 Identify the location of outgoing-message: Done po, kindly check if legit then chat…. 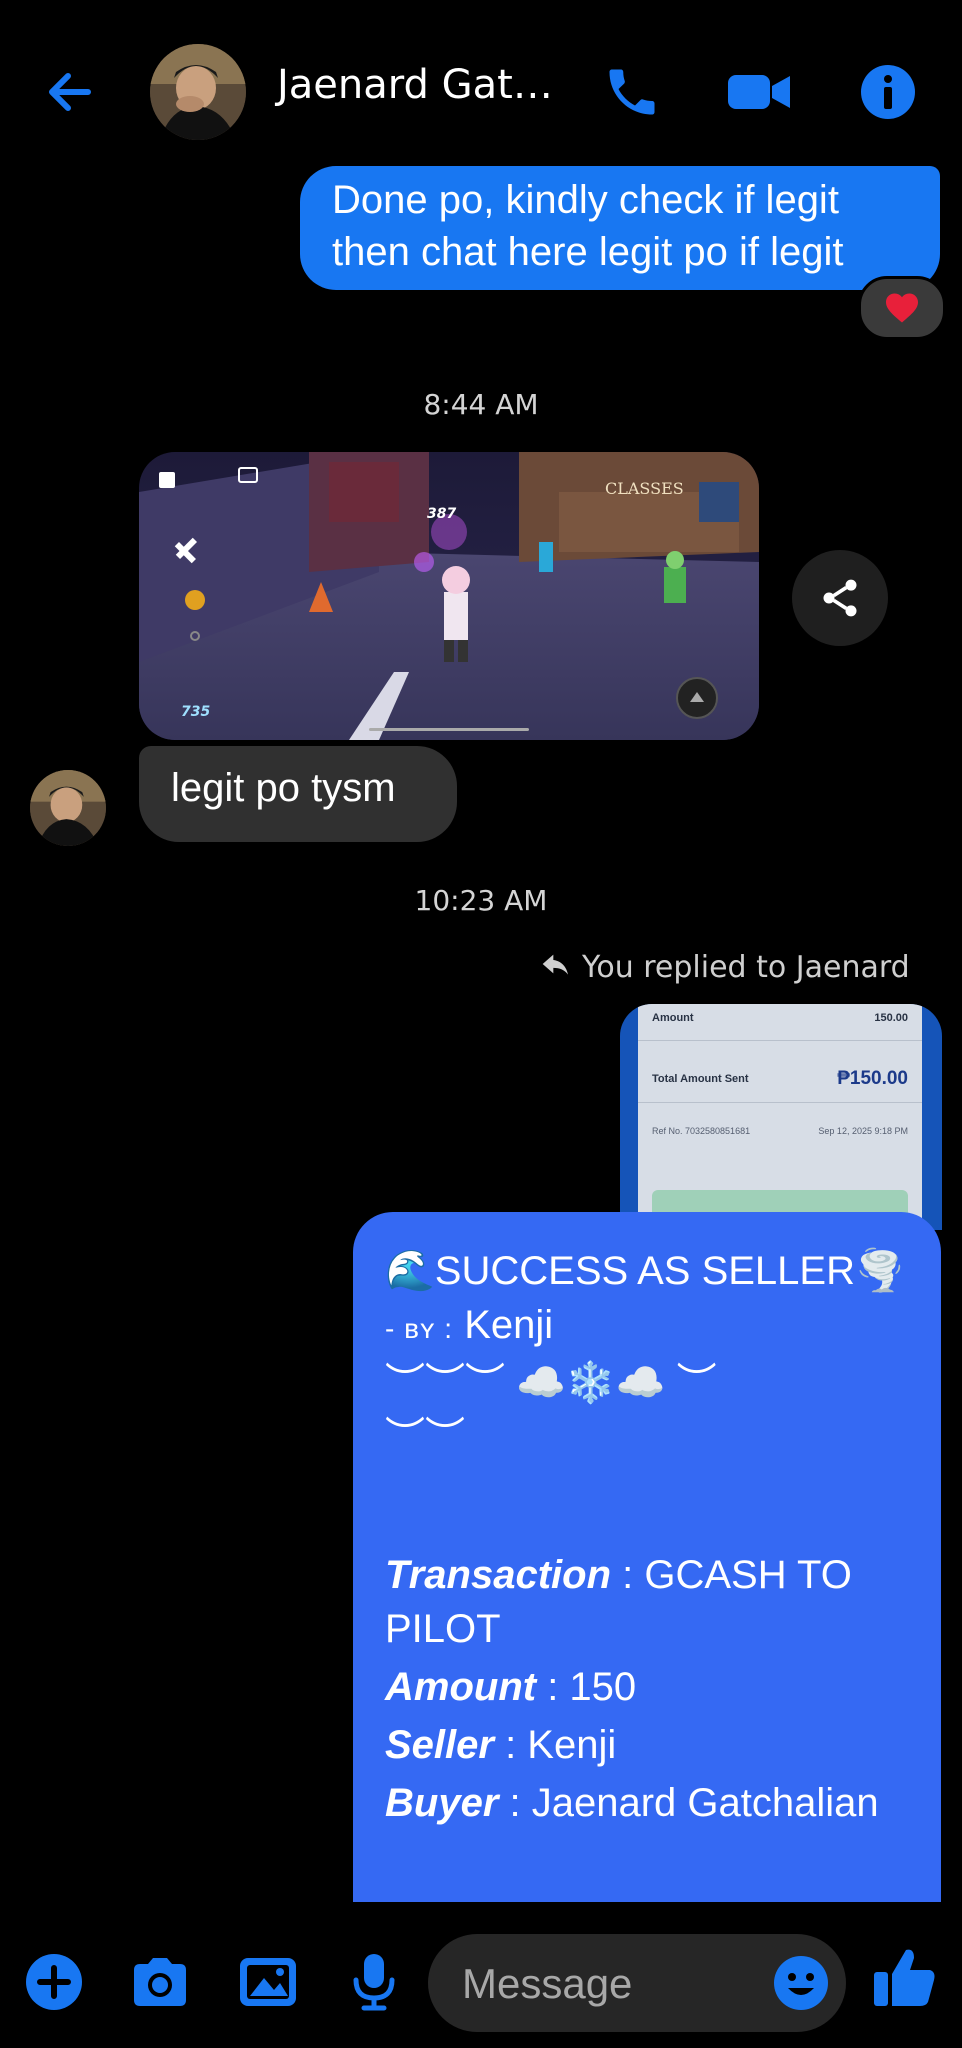
(620, 228).